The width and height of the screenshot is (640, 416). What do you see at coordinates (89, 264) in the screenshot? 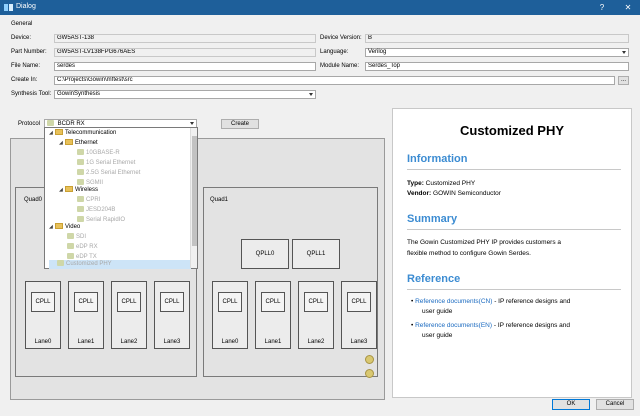
I see `tree-item-label: Customized PHY` at bounding box center [89, 264].